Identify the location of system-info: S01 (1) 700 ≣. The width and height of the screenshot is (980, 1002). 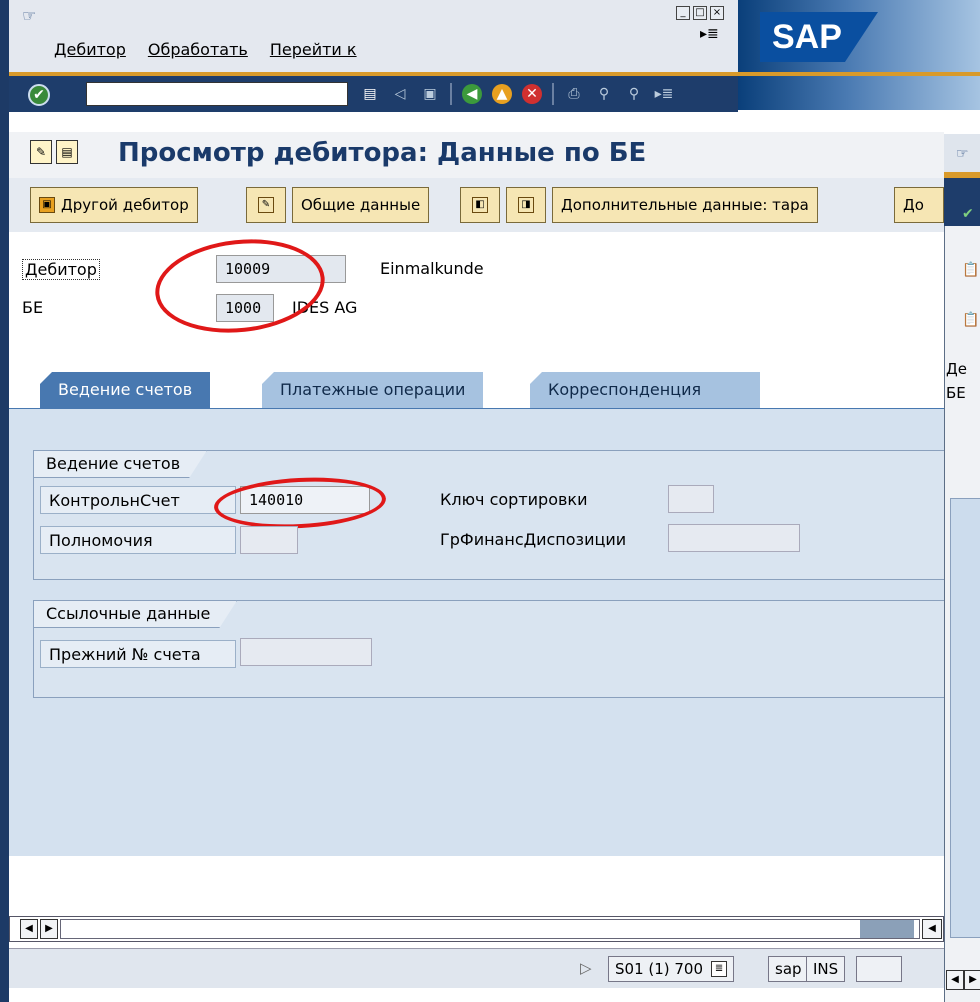
(671, 969).